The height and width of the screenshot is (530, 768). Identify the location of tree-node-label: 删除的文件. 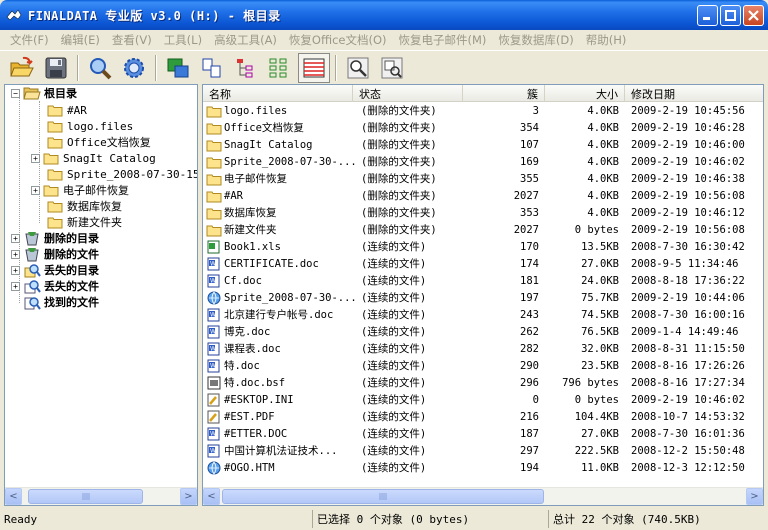
(71, 254).